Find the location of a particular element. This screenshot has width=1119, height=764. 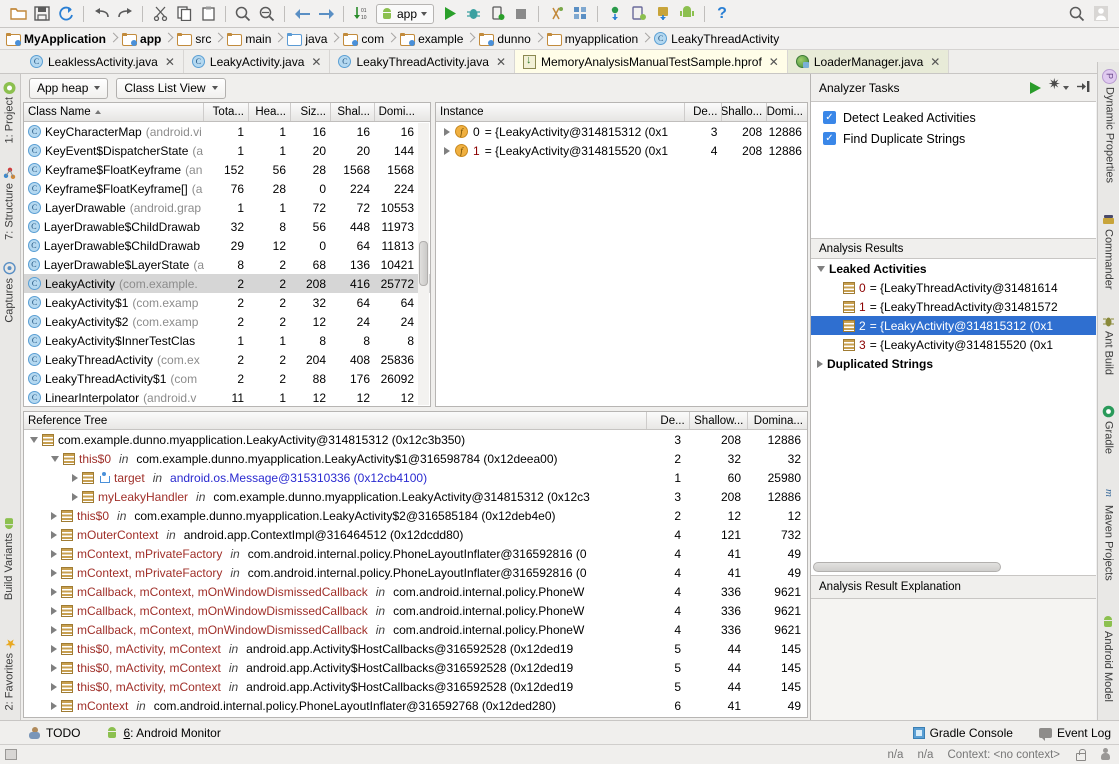

forward-icon is located at coordinates (326, 14).